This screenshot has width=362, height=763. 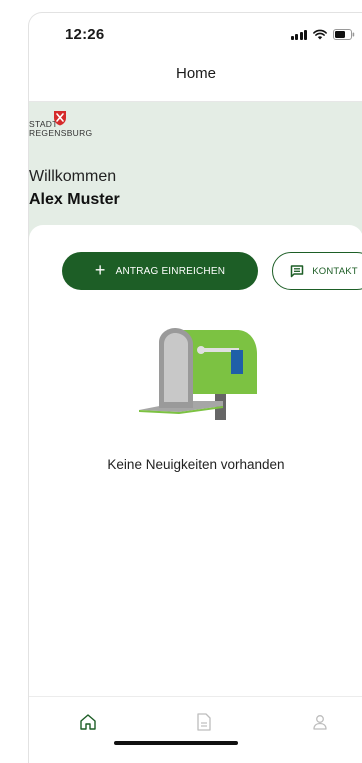 I want to click on tab-profile, so click(x=320, y=722).